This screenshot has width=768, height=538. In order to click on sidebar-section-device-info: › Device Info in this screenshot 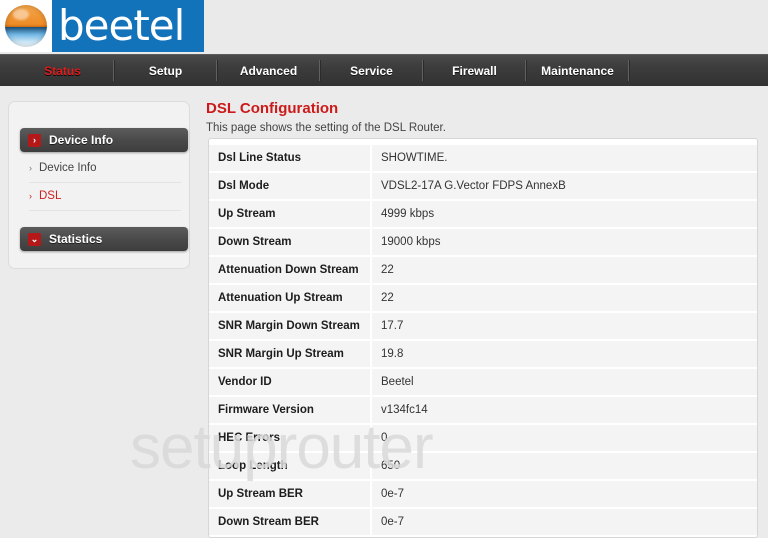, I will do `click(104, 140)`.